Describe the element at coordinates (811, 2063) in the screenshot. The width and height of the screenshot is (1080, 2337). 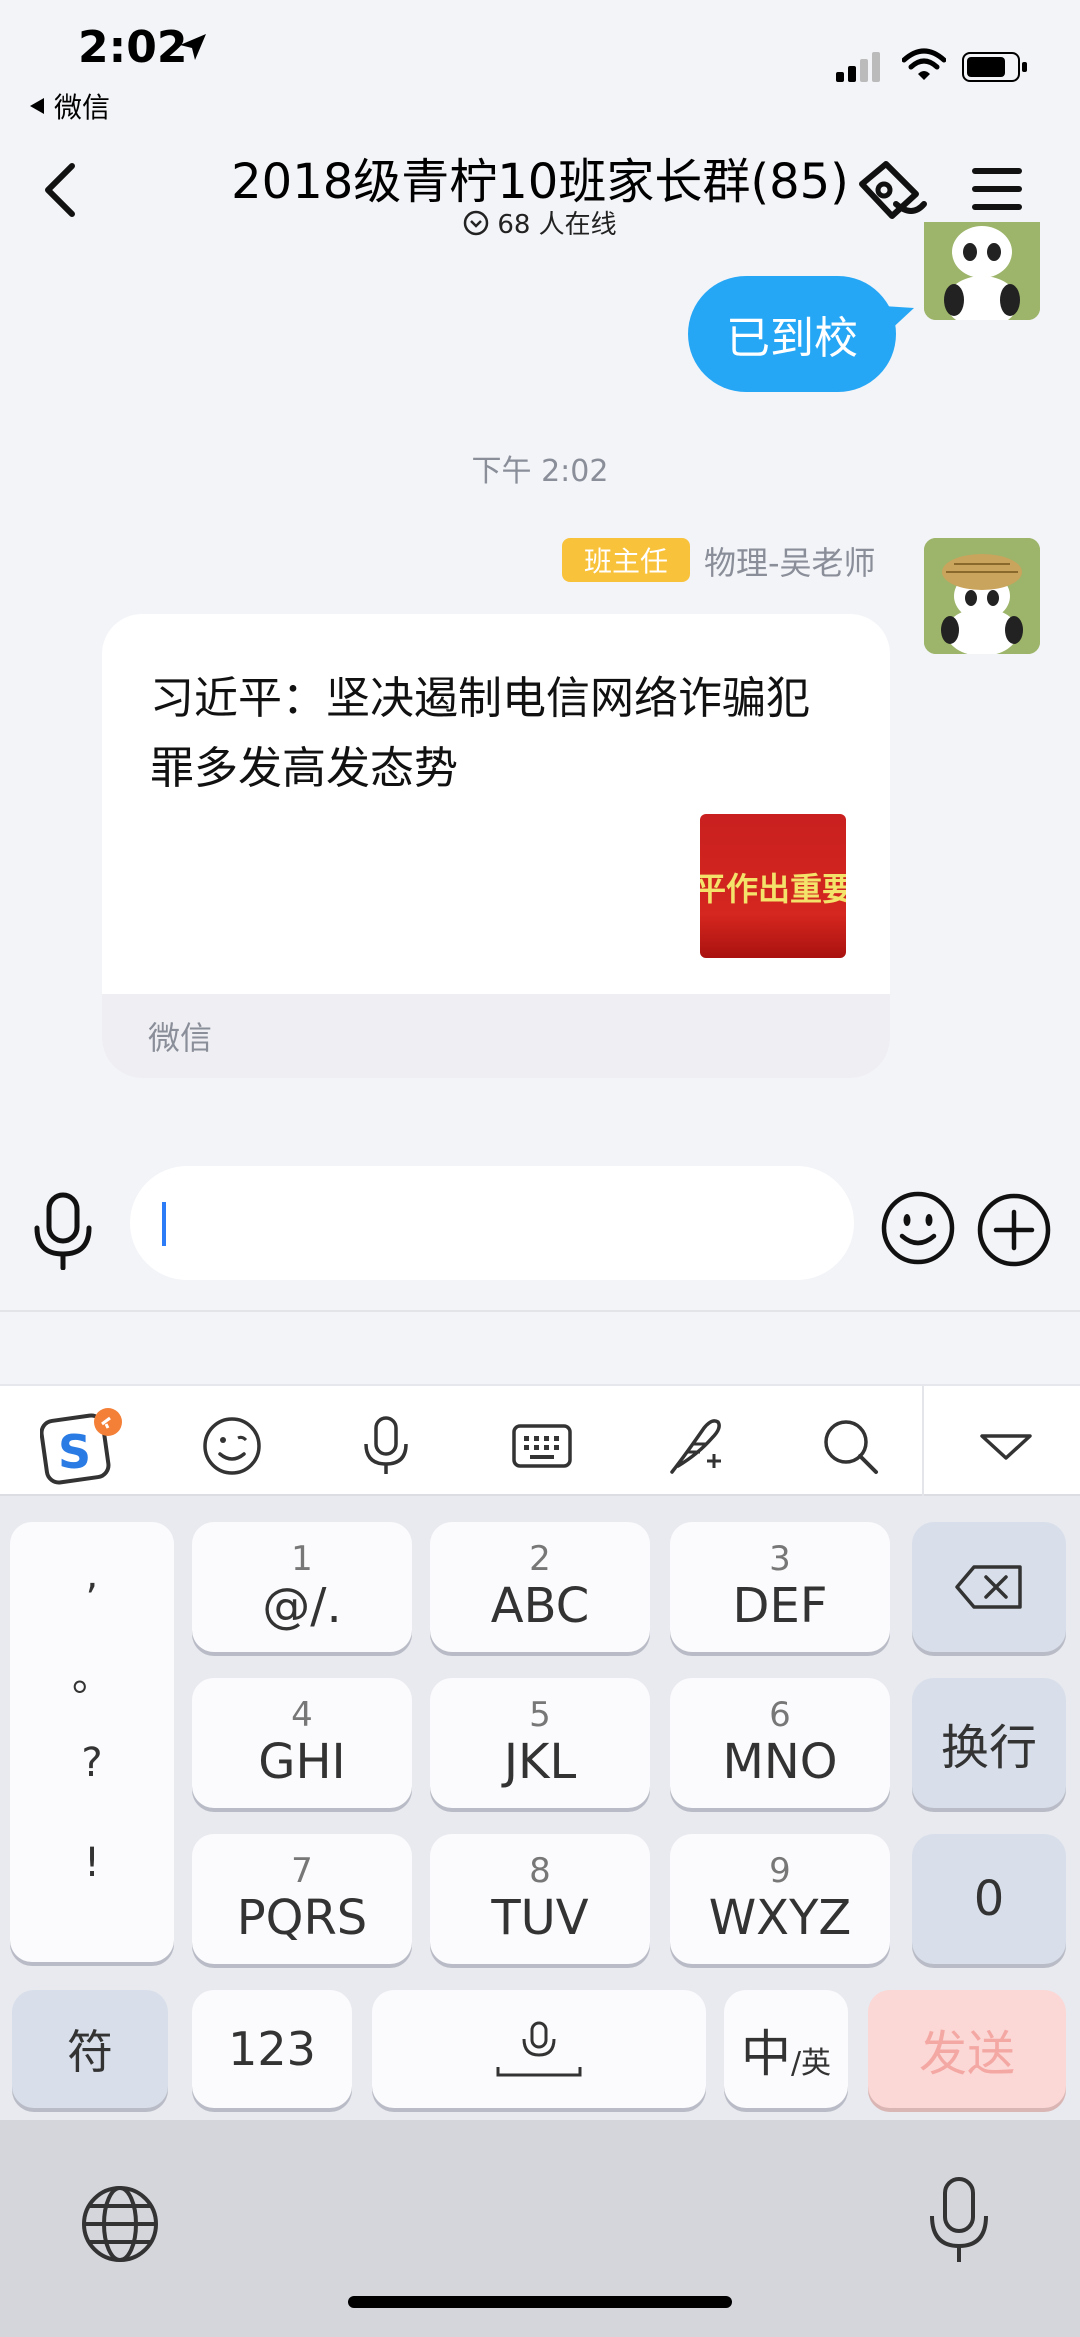
I see `lang-sub: /英` at that location.